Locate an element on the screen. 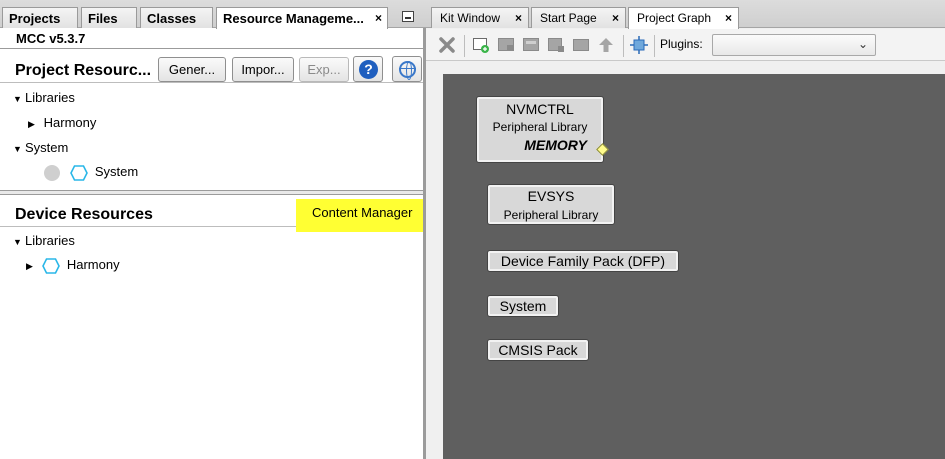 Image resolution: width=945 pixels, height=459 pixels. node-dfp: Device Family Pack (DFP) is located at coordinates (583, 261).